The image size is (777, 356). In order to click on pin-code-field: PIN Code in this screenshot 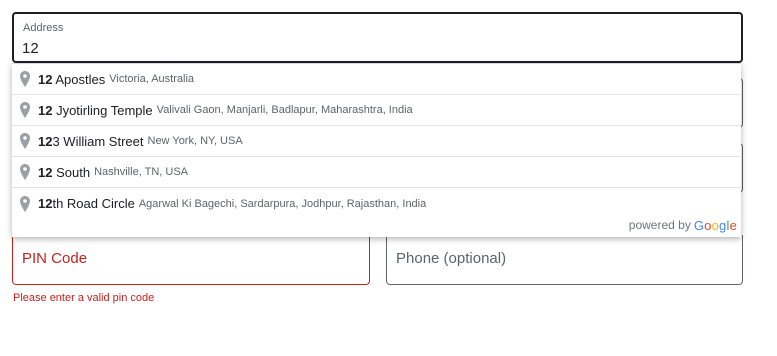, I will do `click(191, 260)`.